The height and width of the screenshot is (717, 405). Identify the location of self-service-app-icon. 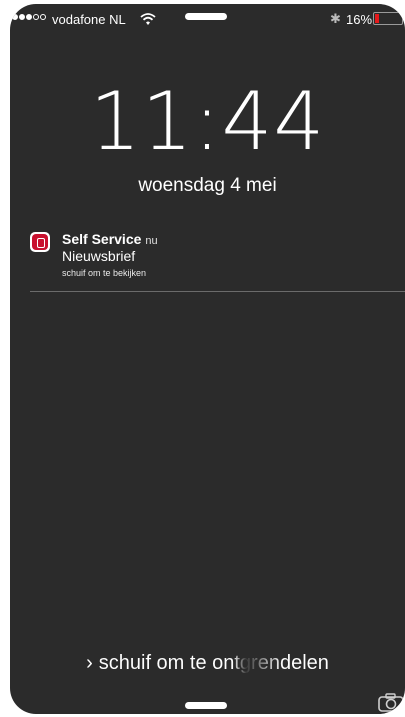
(40, 242).